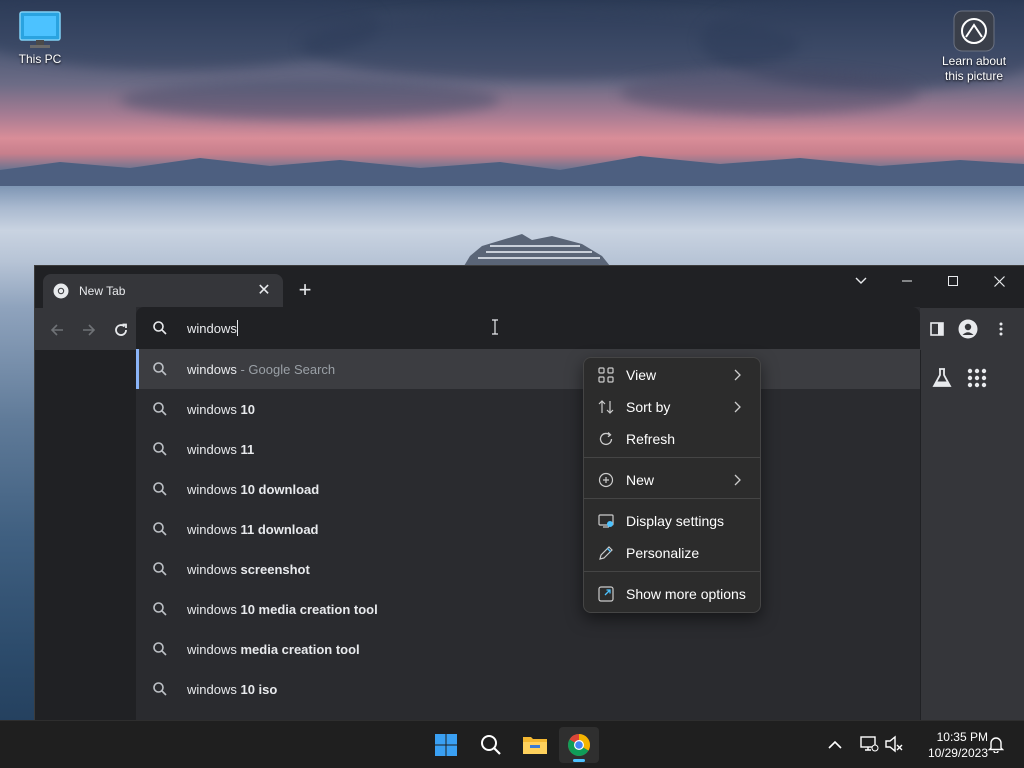  Describe the element at coordinates (163, 291) in the screenshot. I see `tab-new-tab: New Tab ✕` at that location.